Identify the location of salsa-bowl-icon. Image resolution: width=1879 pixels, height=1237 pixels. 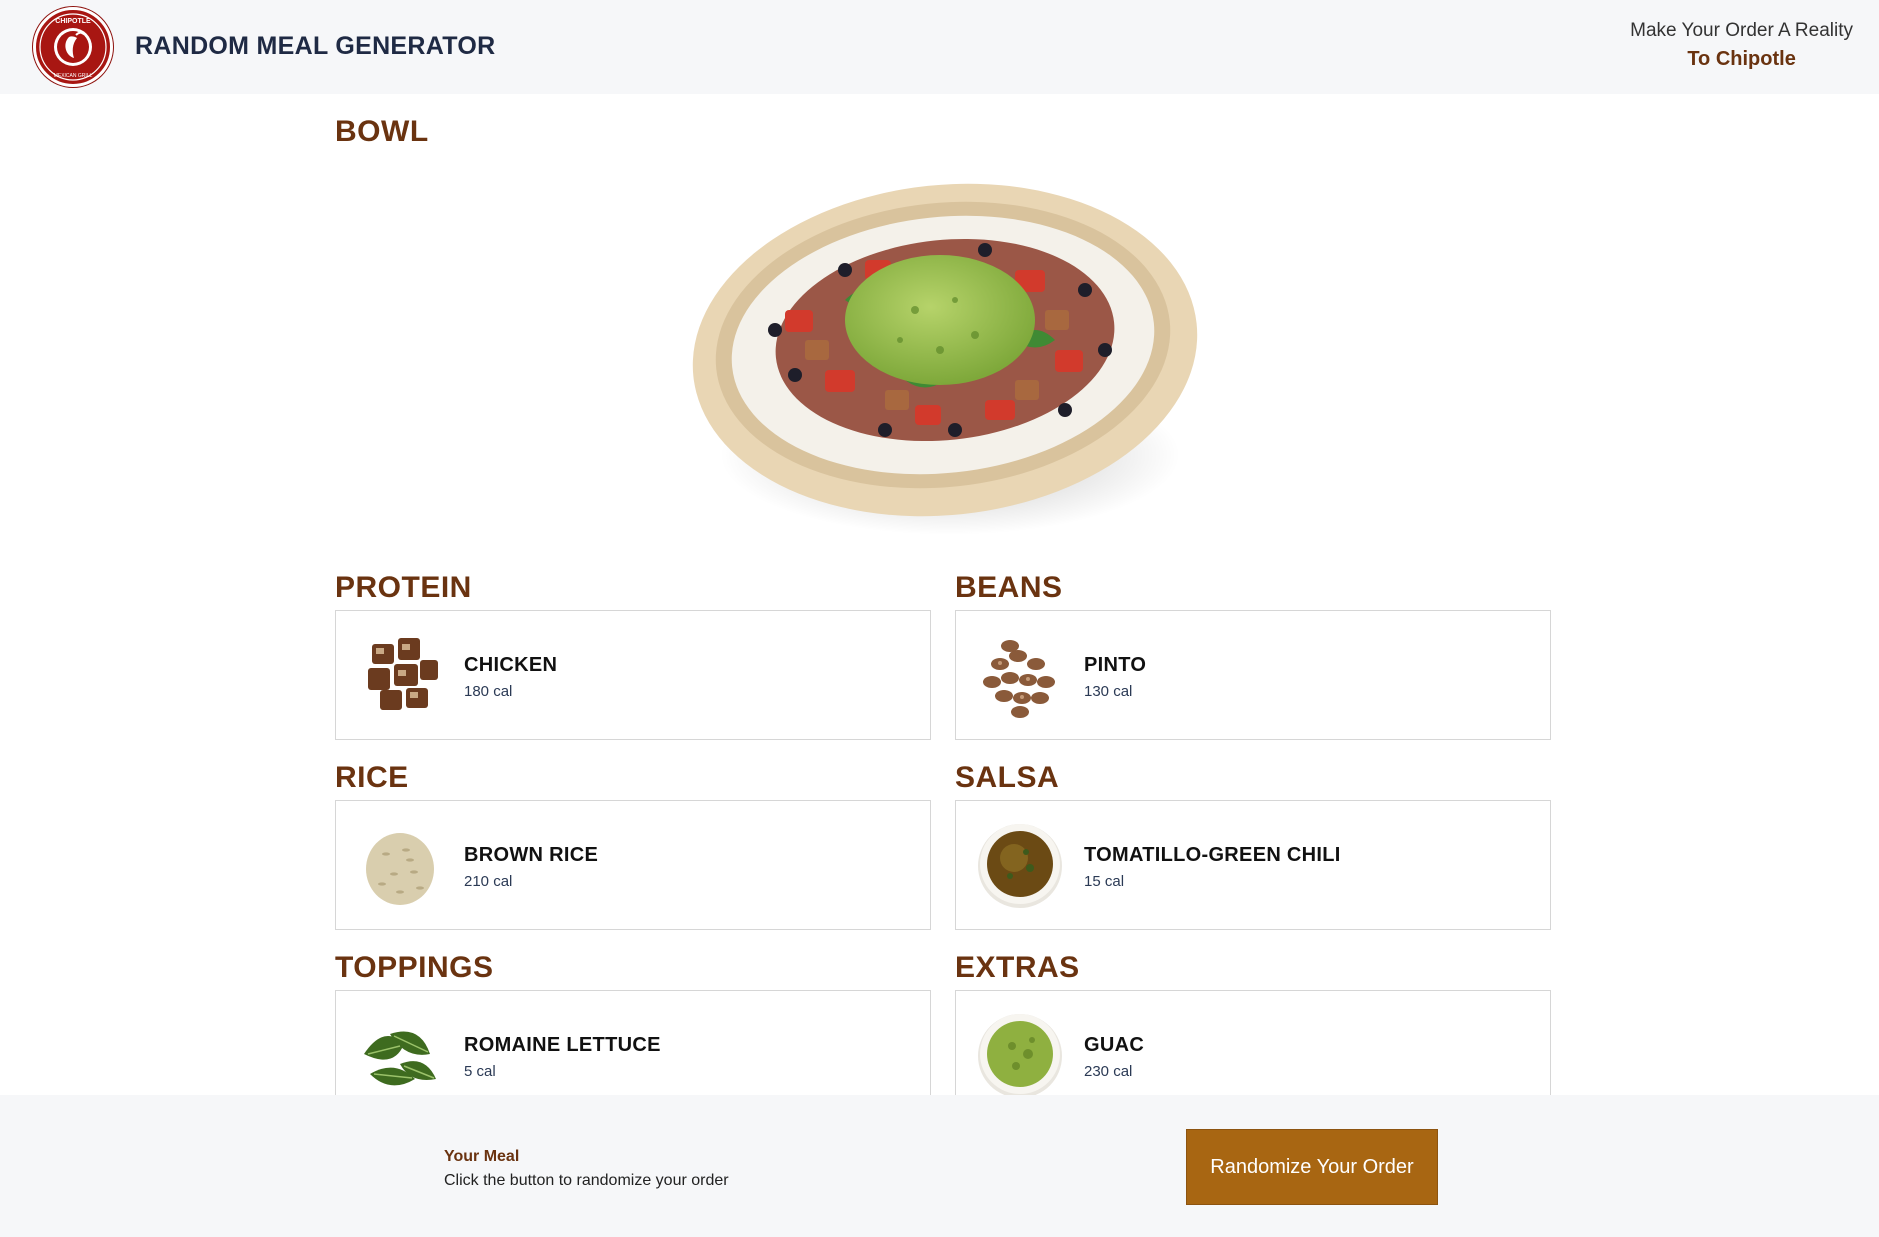
(1020, 866).